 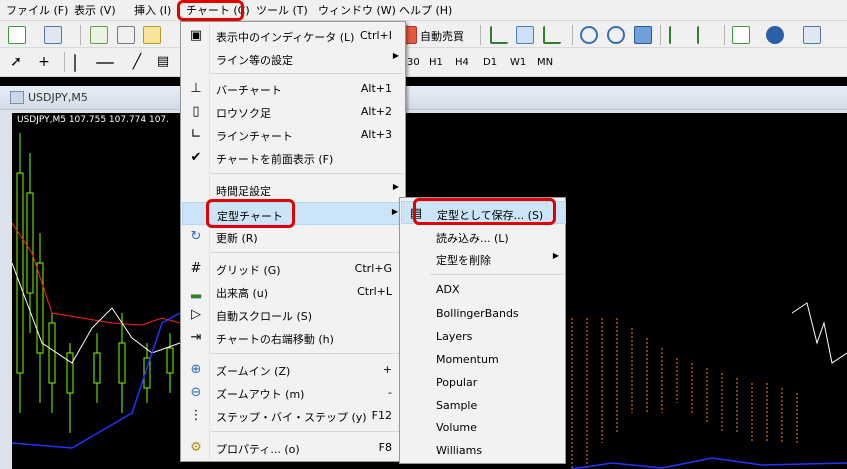 I want to click on timeframe-mn: MN, so click(x=545, y=62).